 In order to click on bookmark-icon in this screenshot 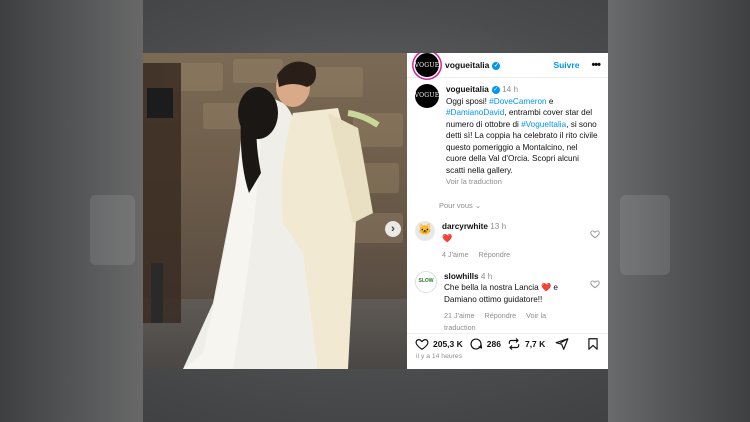, I will do `click(593, 344)`.